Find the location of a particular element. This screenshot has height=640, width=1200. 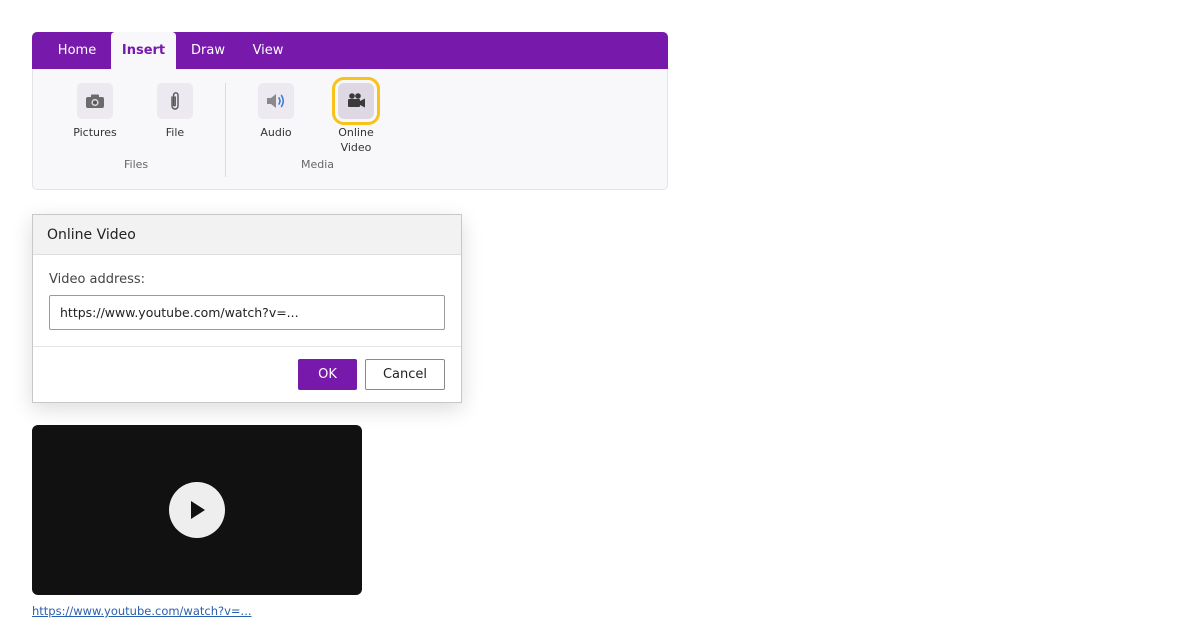

file-button: File is located at coordinates (175, 111).